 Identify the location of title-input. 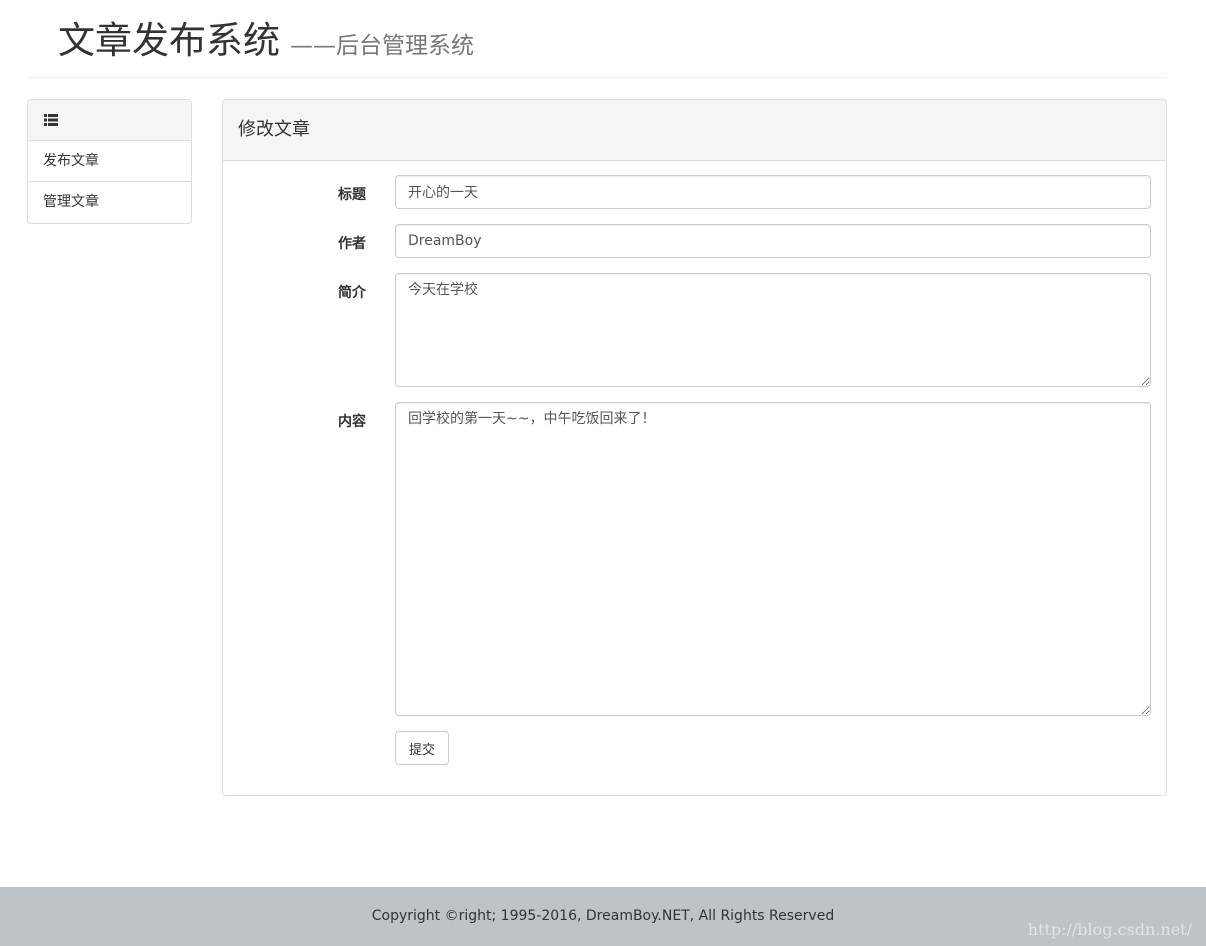
(773, 192).